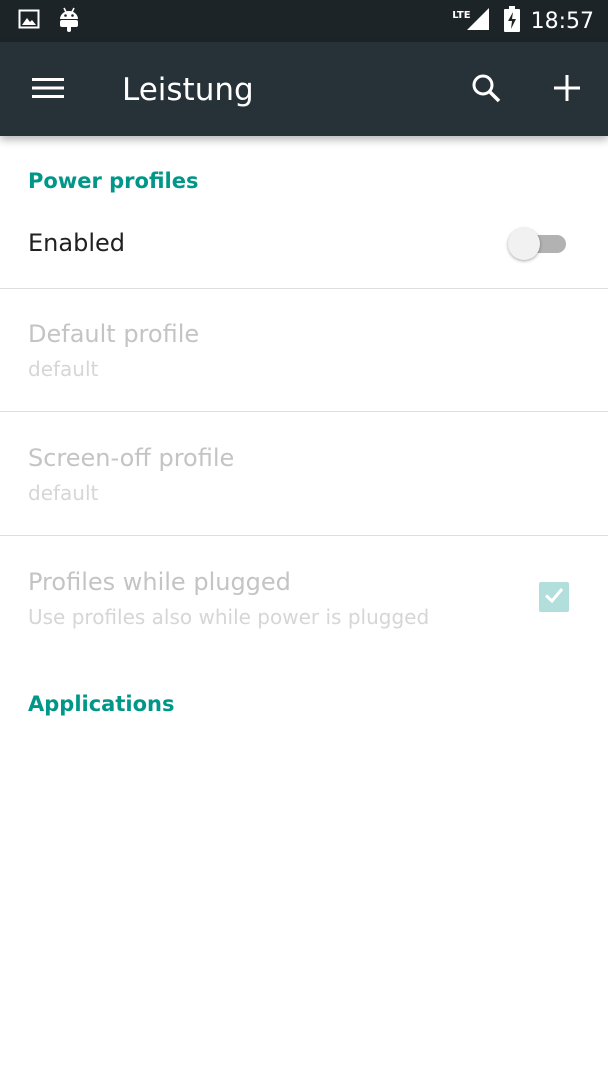 The height and width of the screenshot is (1080, 608). Describe the element at coordinates (304, 473) in the screenshot. I see `screen-off-profile-preference: Screen-off profile default` at that location.